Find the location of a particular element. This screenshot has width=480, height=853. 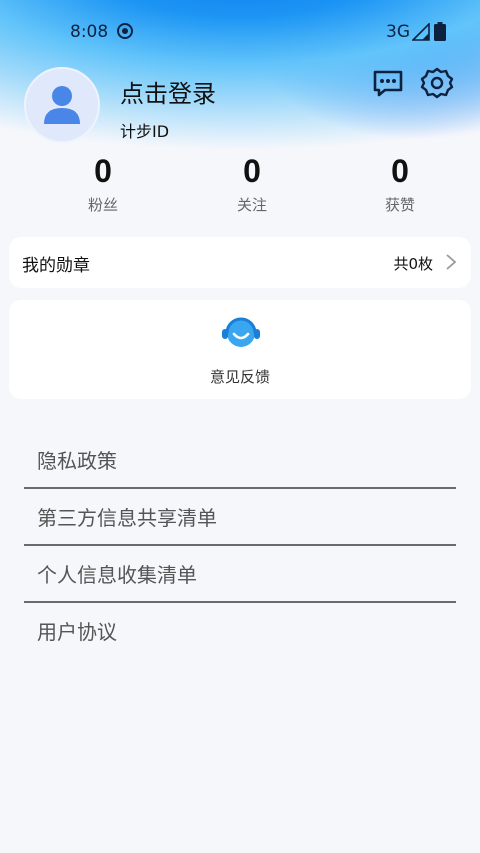

signal-icon is located at coordinates (421, 32).